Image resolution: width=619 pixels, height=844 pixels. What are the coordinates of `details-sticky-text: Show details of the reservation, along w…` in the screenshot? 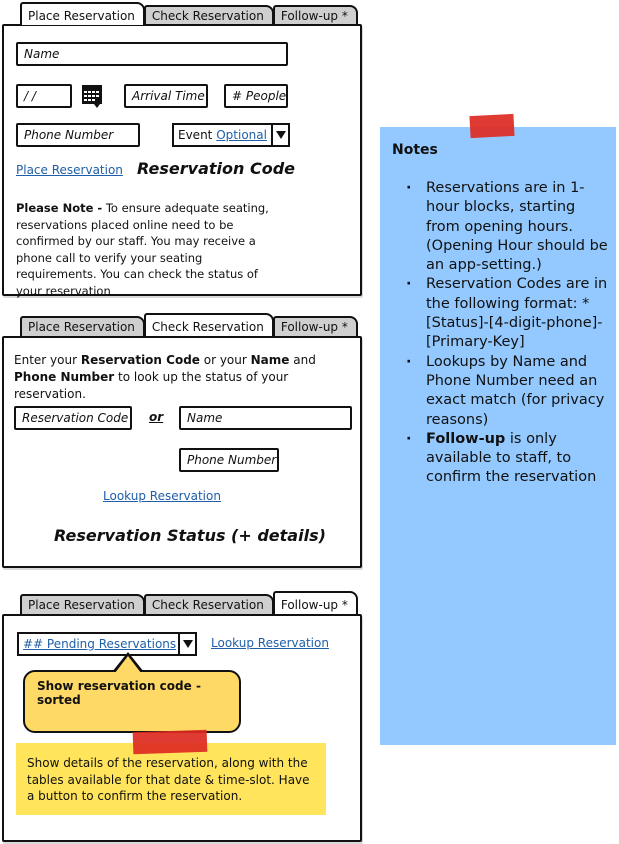 It's located at (168, 779).